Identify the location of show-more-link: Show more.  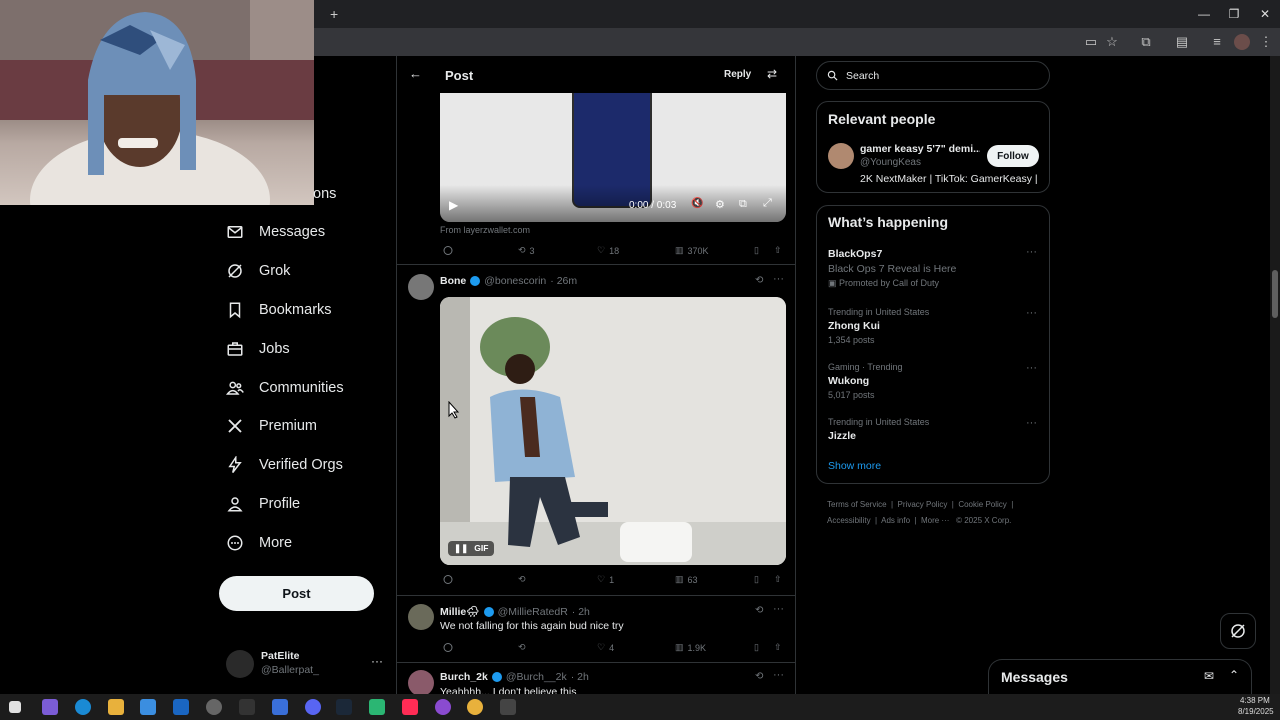
(854, 466).